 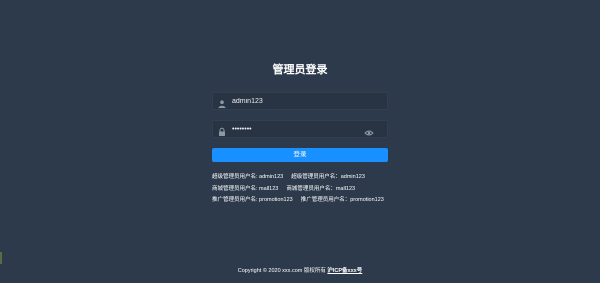 I want to click on username-field, so click(x=300, y=101).